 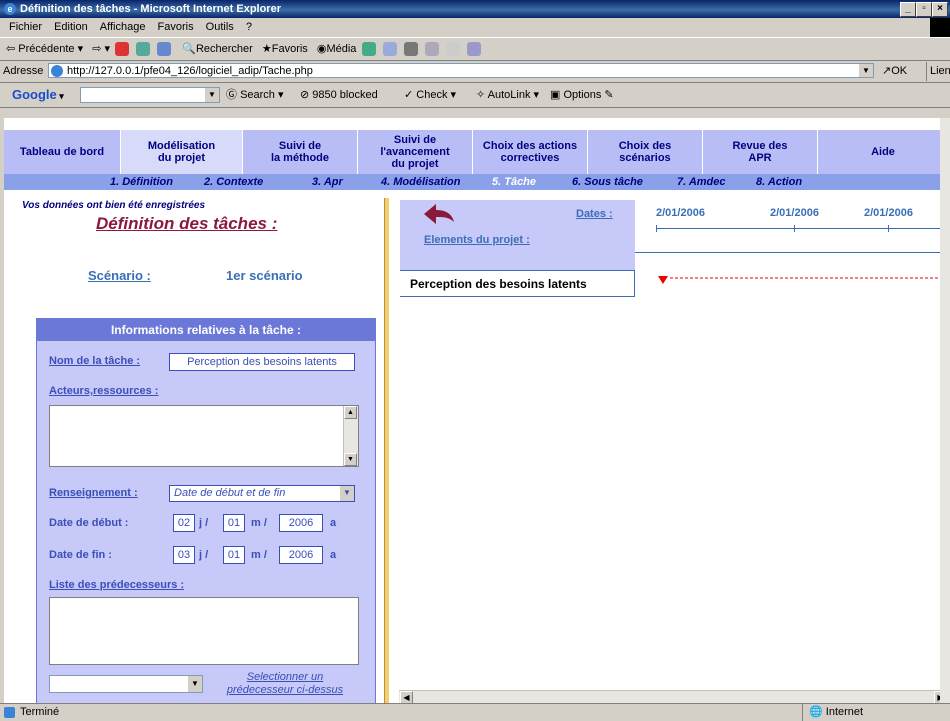 I want to click on info-select: Date de début et de fin ▼, so click(x=262, y=493).